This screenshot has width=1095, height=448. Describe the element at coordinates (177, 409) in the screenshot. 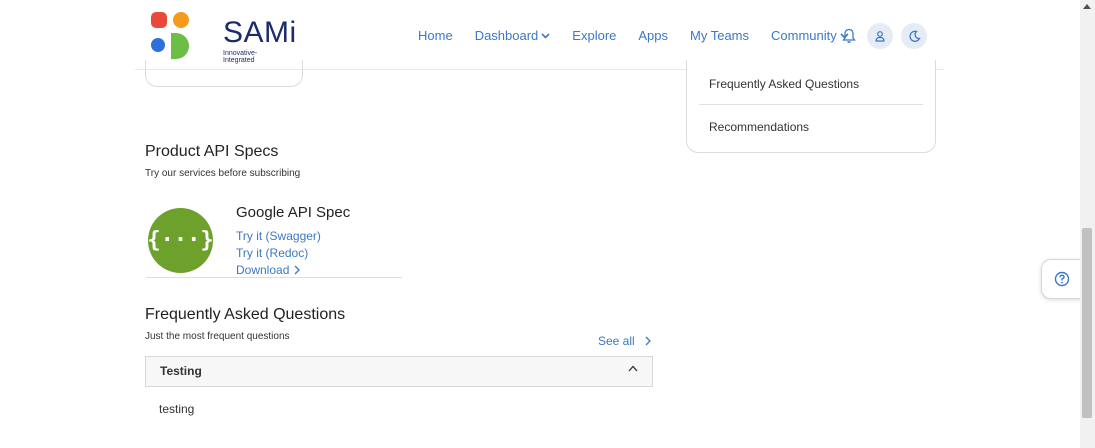

I see `faq-answer: testing` at that location.